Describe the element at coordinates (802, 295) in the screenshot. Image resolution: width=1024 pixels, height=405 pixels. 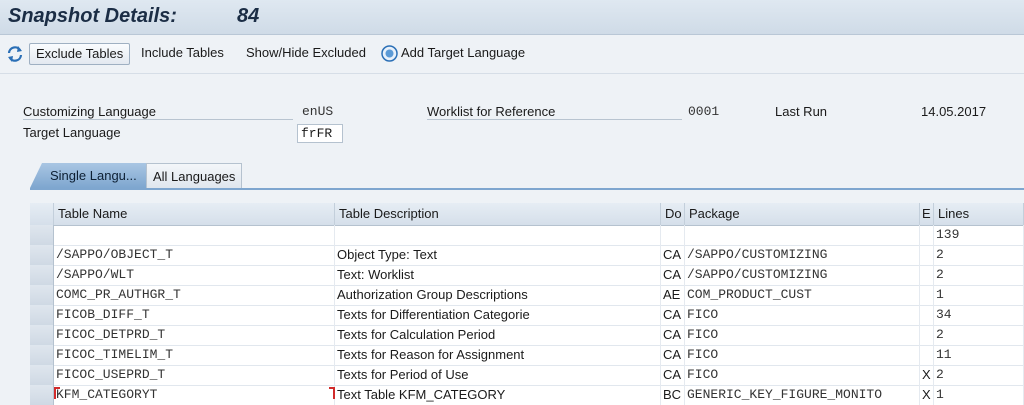
I see `cell-package: COM_PRODUCT_CUST` at that location.